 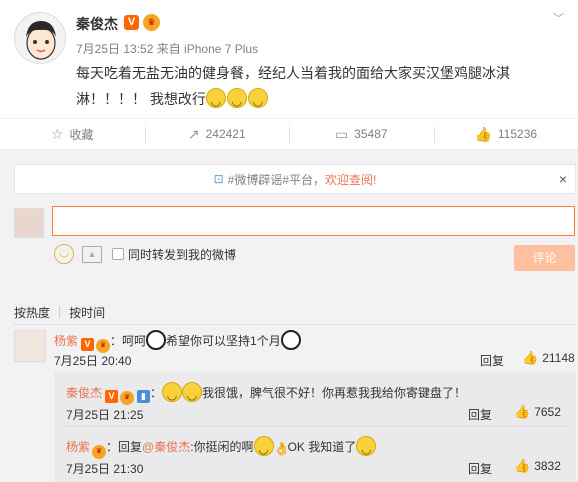 I want to click on author-avatar, so click(x=40, y=38).